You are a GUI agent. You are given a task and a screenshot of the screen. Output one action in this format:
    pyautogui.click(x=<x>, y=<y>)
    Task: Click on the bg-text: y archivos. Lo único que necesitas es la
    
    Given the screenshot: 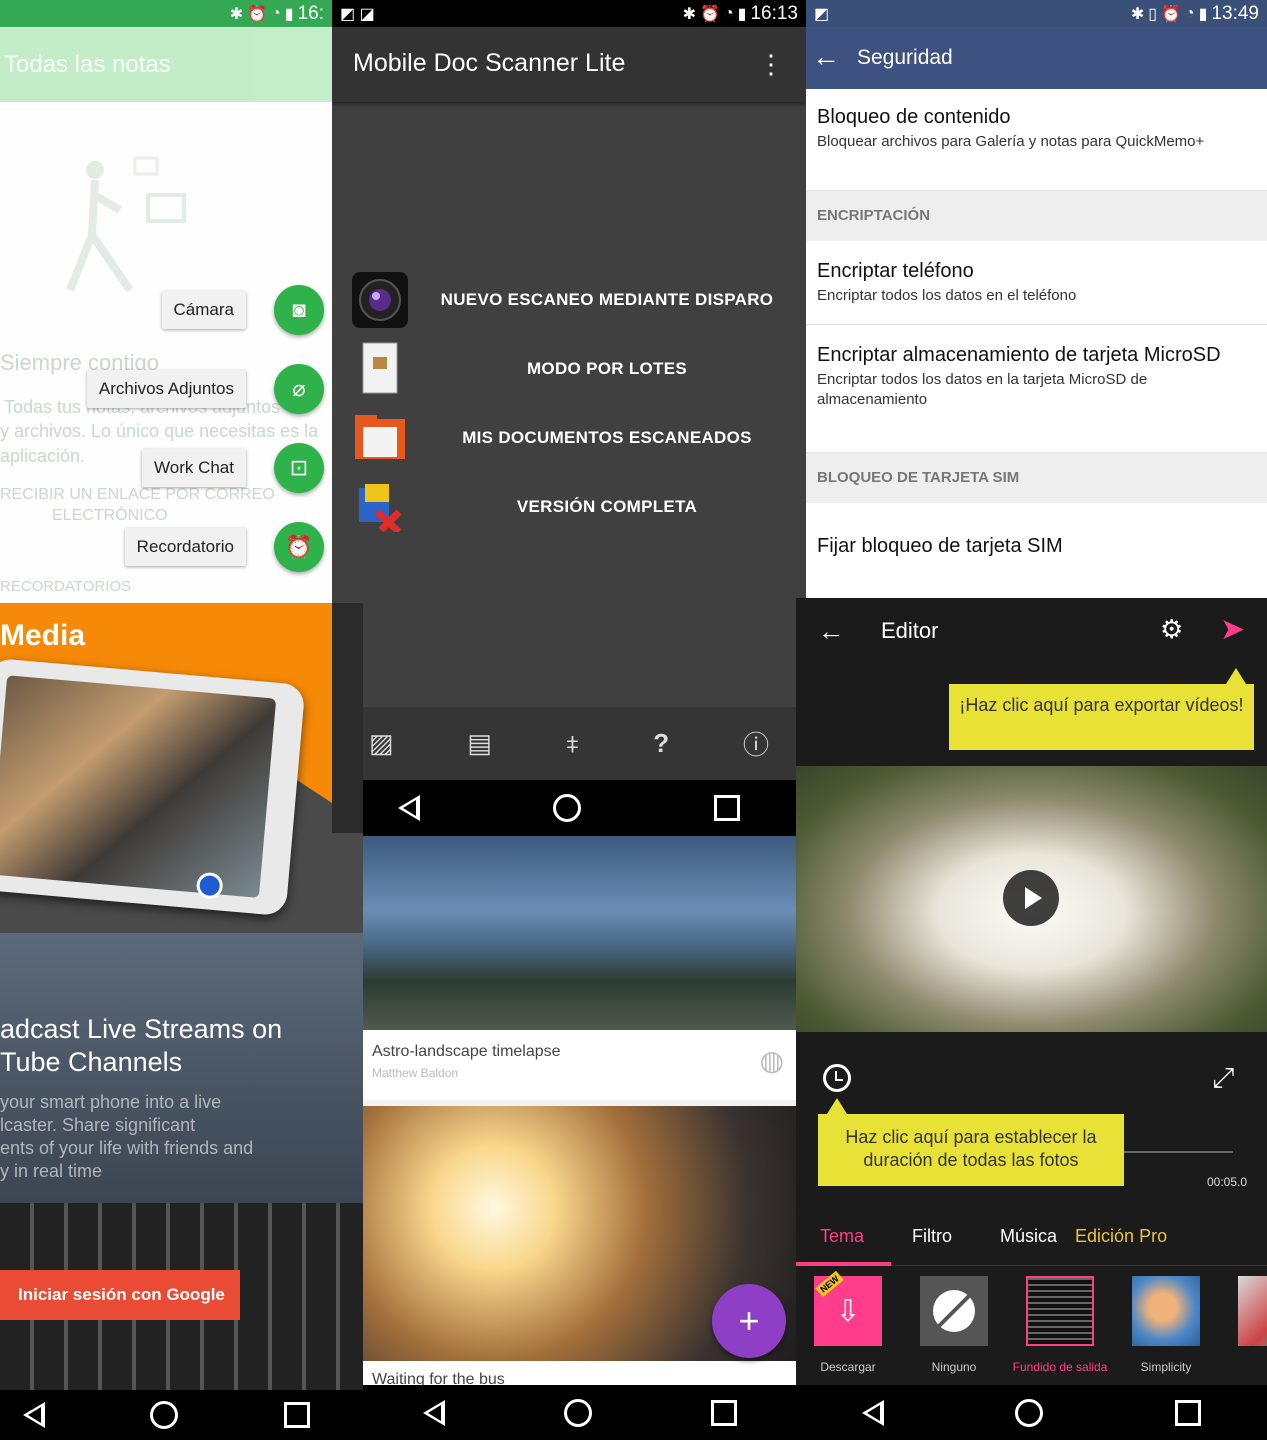 What is the action you would take?
    pyautogui.click(x=159, y=431)
    